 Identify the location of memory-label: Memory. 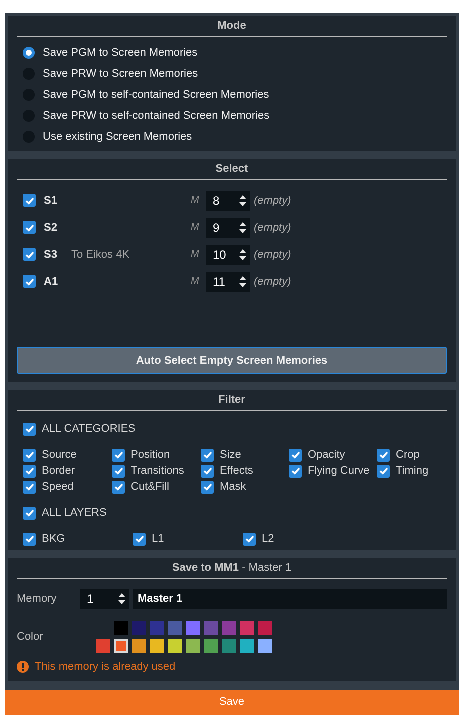
(37, 598).